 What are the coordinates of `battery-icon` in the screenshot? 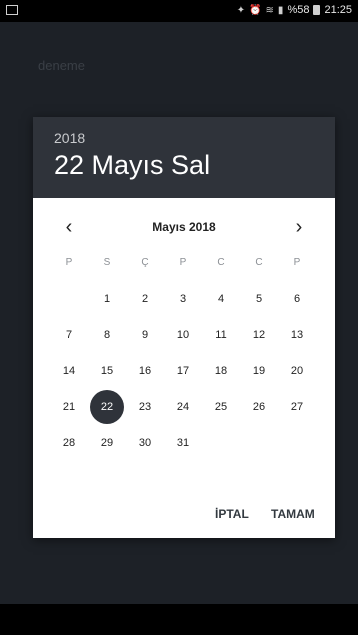 It's located at (317, 10).